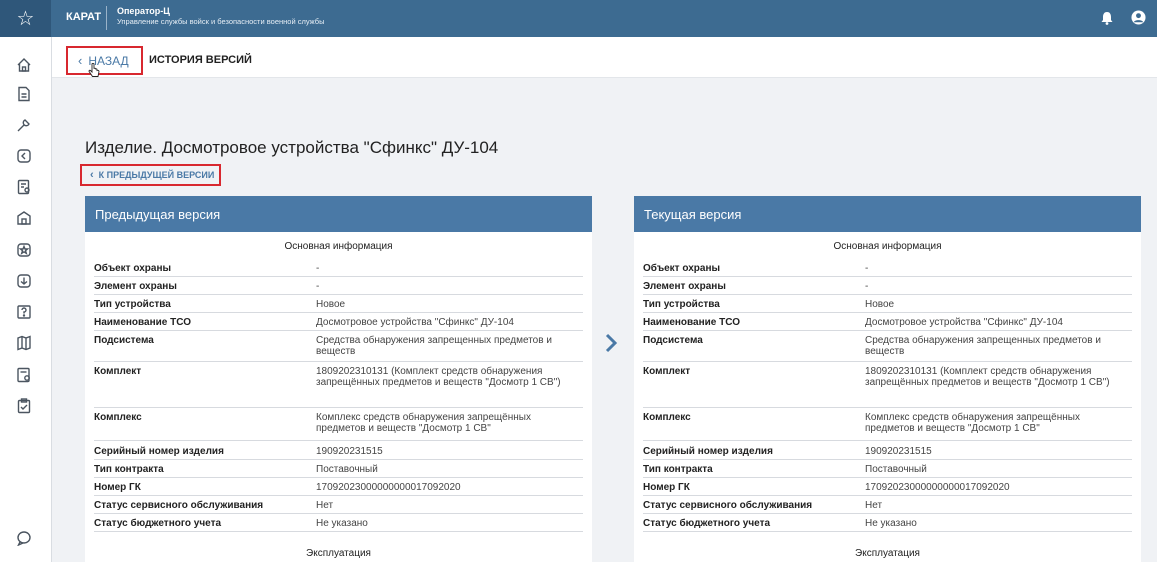 Image resolution: width=1157 pixels, height=562 pixels. I want to click on clipboard-user-icon, so click(24, 187).